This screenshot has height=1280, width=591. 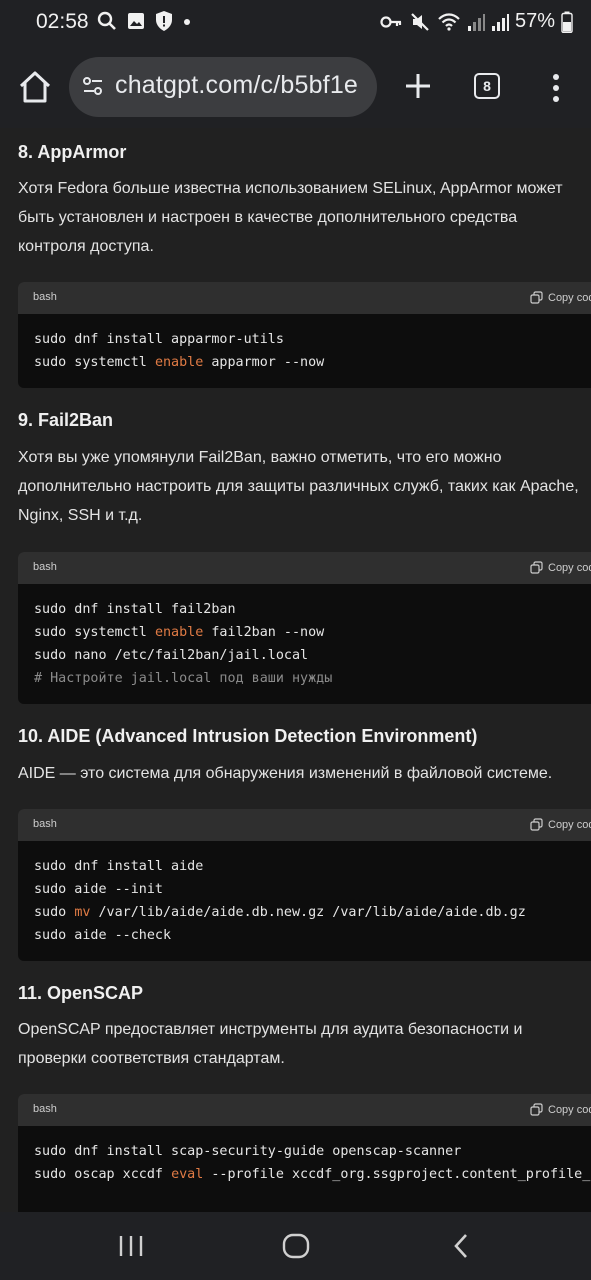 What do you see at coordinates (35, 87) in the screenshot?
I see `home-icon` at bounding box center [35, 87].